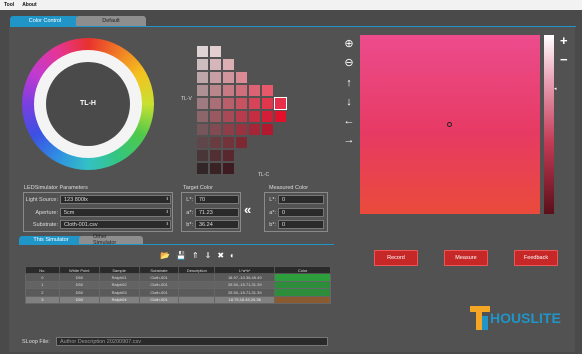  What do you see at coordinates (272, 200) in the screenshot?
I see `measured-l-label: L*:` at bounding box center [272, 200].